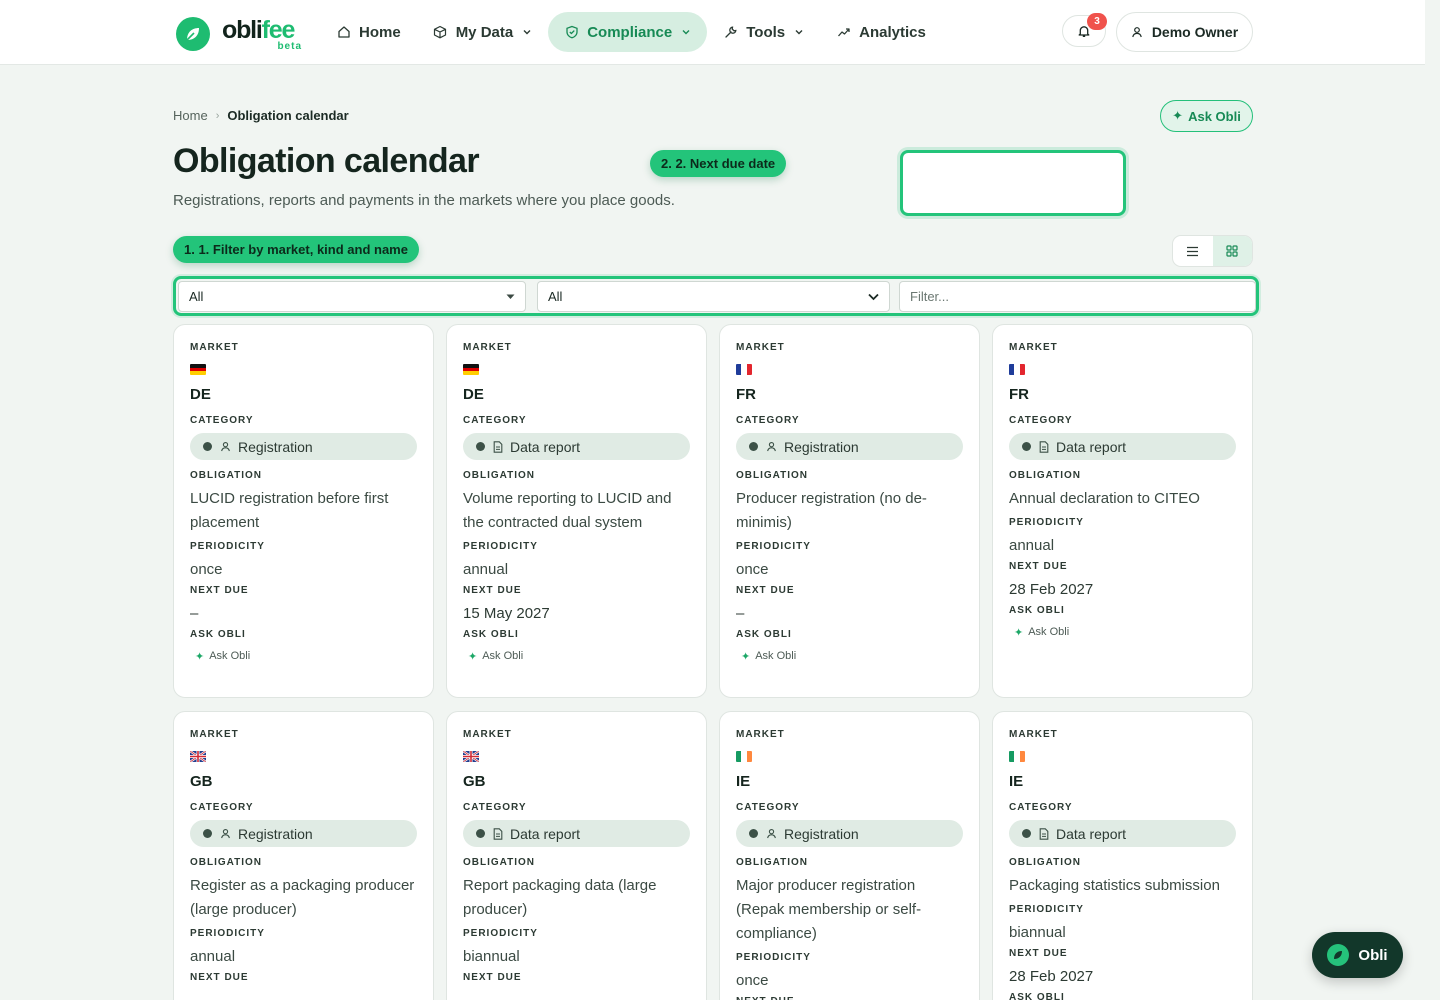  What do you see at coordinates (746, 394) in the screenshot?
I see `market-code: FR` at bounding box center [746, 394].